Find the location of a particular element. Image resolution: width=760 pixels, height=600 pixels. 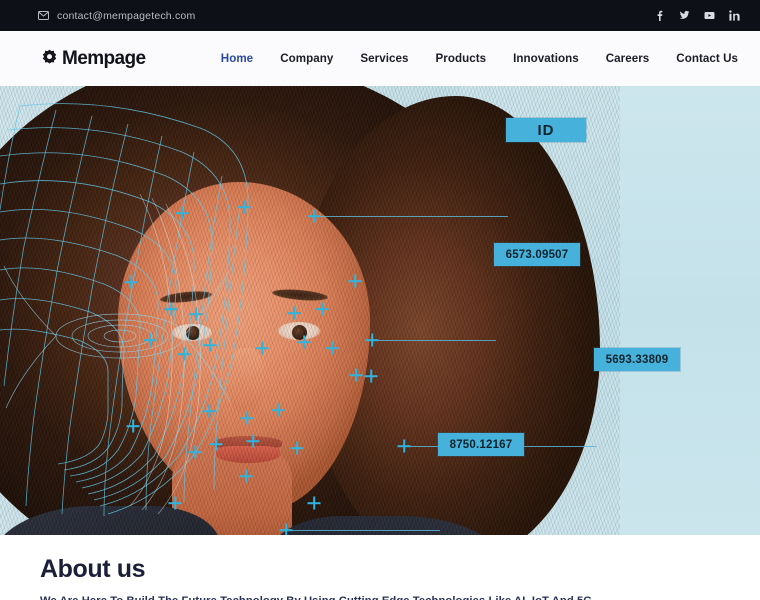

youtube-icon is located at coordinates (709, 15).